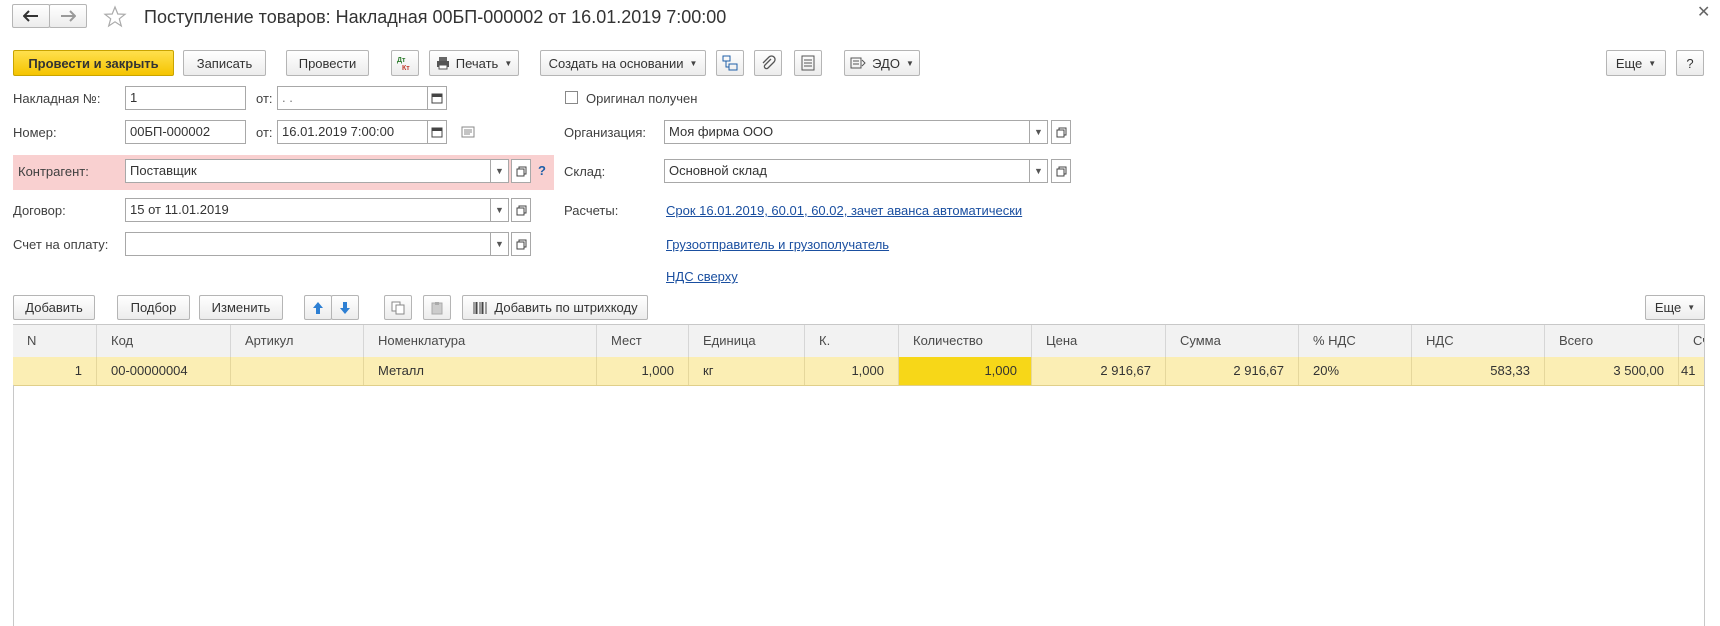  I want to click on cell-places: 1,000, so click(643, 371).